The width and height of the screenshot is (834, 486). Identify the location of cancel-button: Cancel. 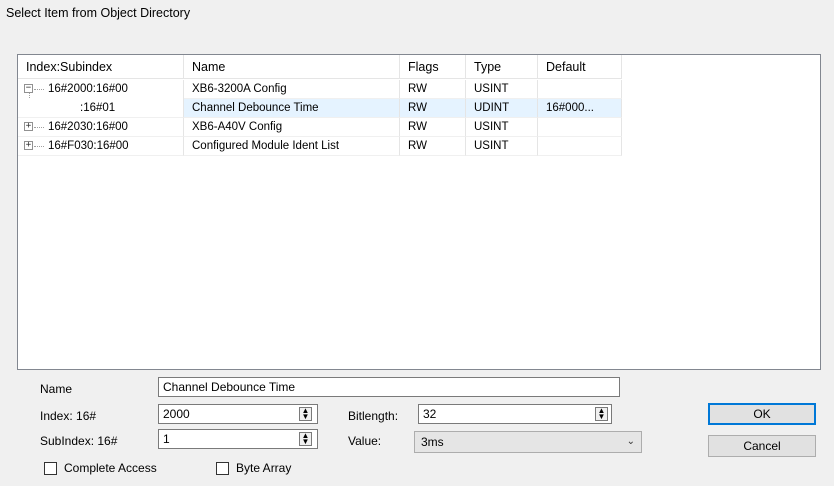
(762, 446).